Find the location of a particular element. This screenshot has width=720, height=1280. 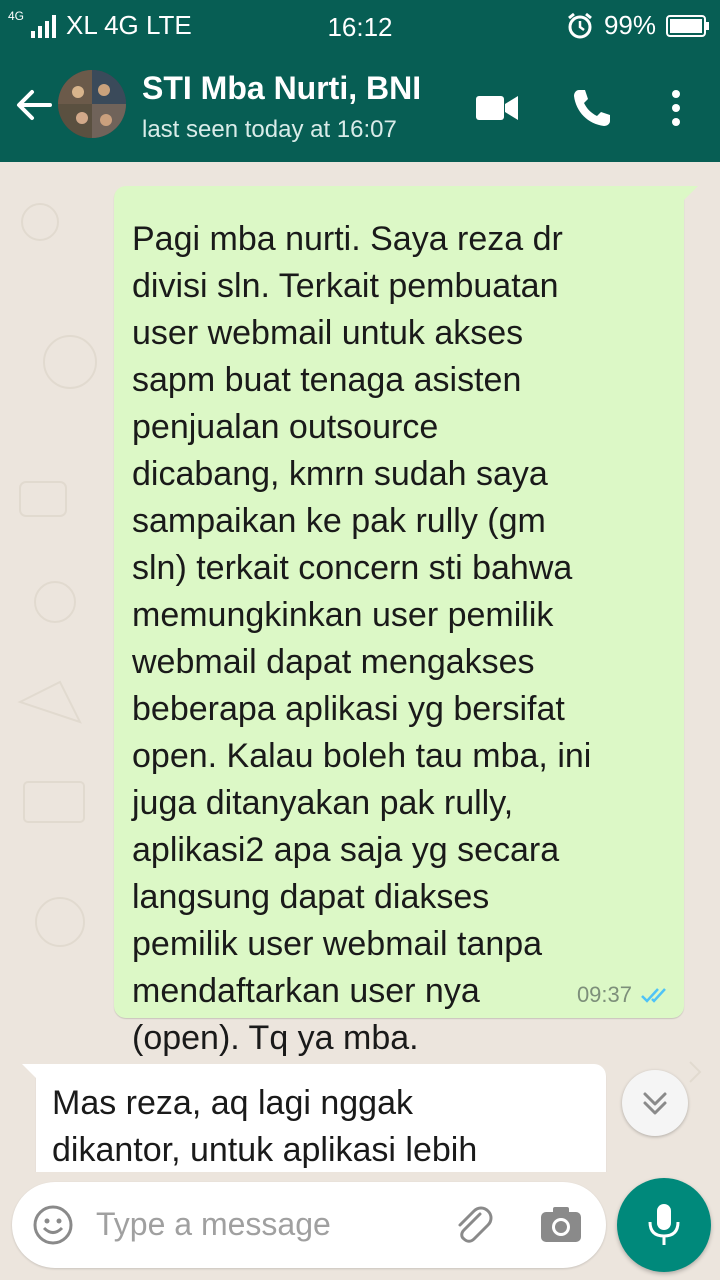

camera-icon is located at coordinates (561, 1225).